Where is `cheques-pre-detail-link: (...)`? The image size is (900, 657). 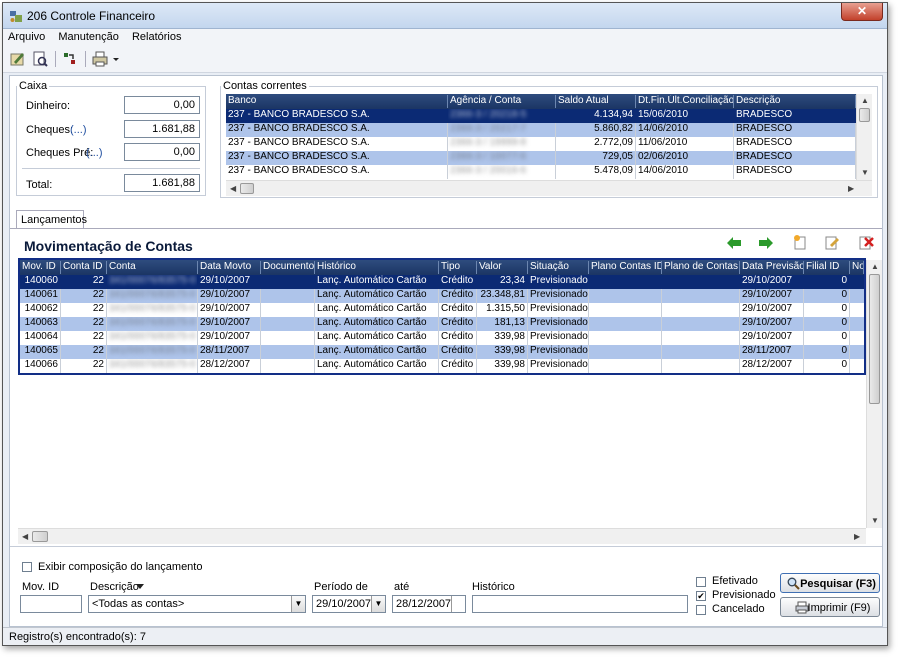 cheques-pre-detail-link: (...) is located at coordinates (94, 153).